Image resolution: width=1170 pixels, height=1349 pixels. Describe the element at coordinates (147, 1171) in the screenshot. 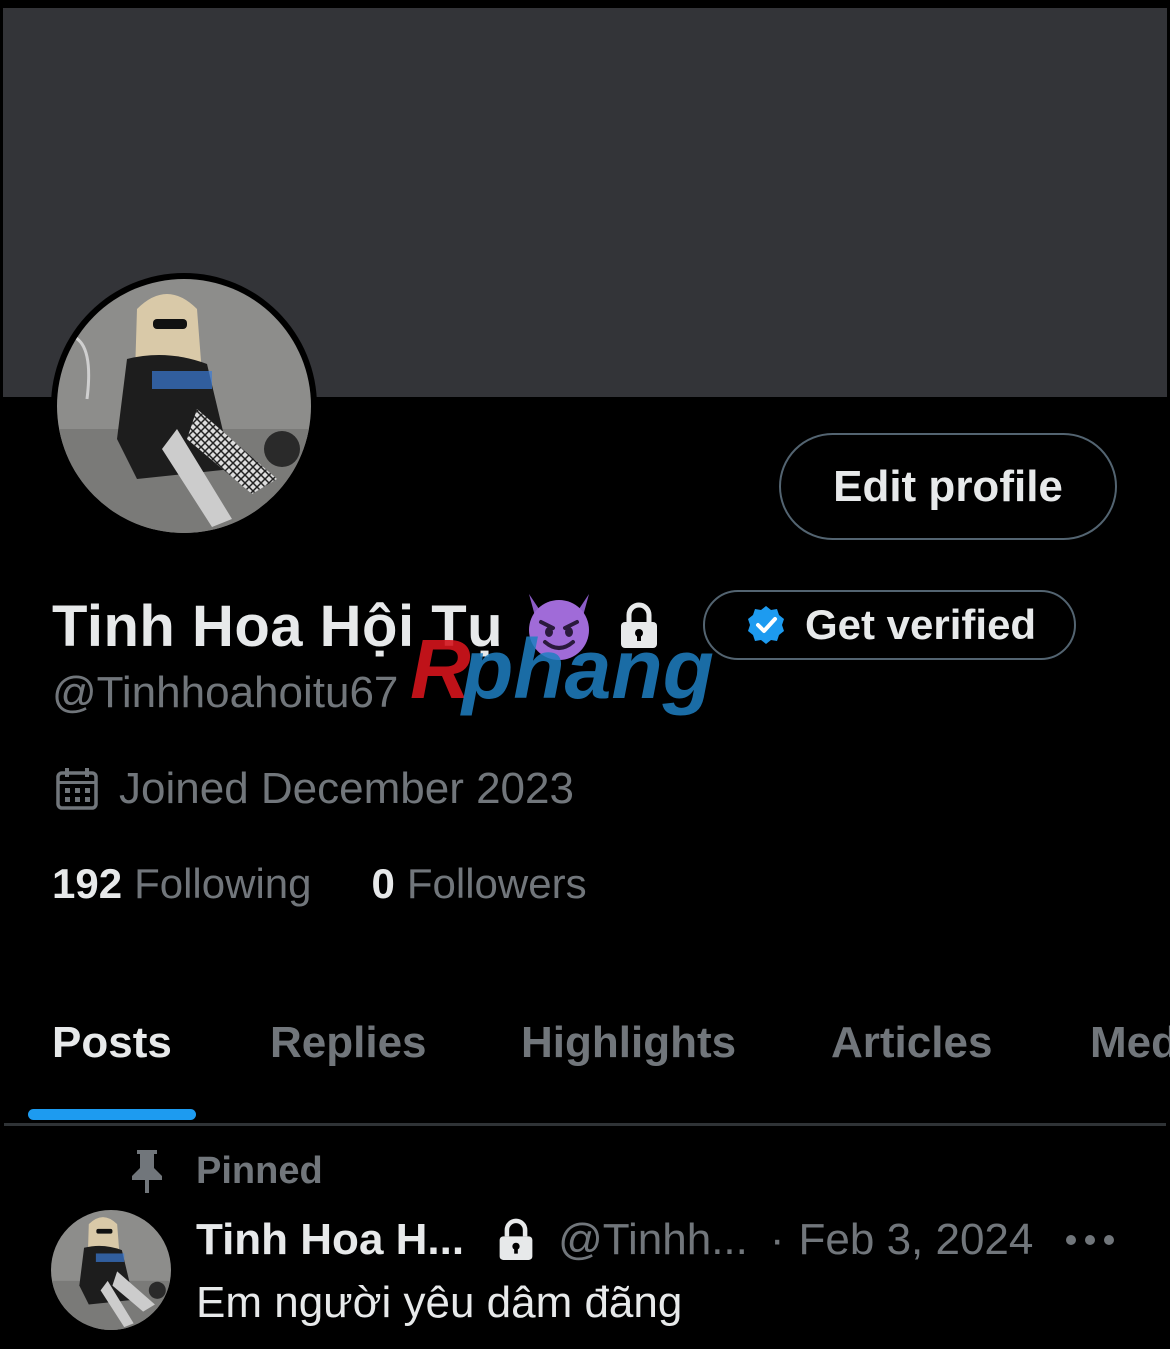

I see `pin-icon` at that location.